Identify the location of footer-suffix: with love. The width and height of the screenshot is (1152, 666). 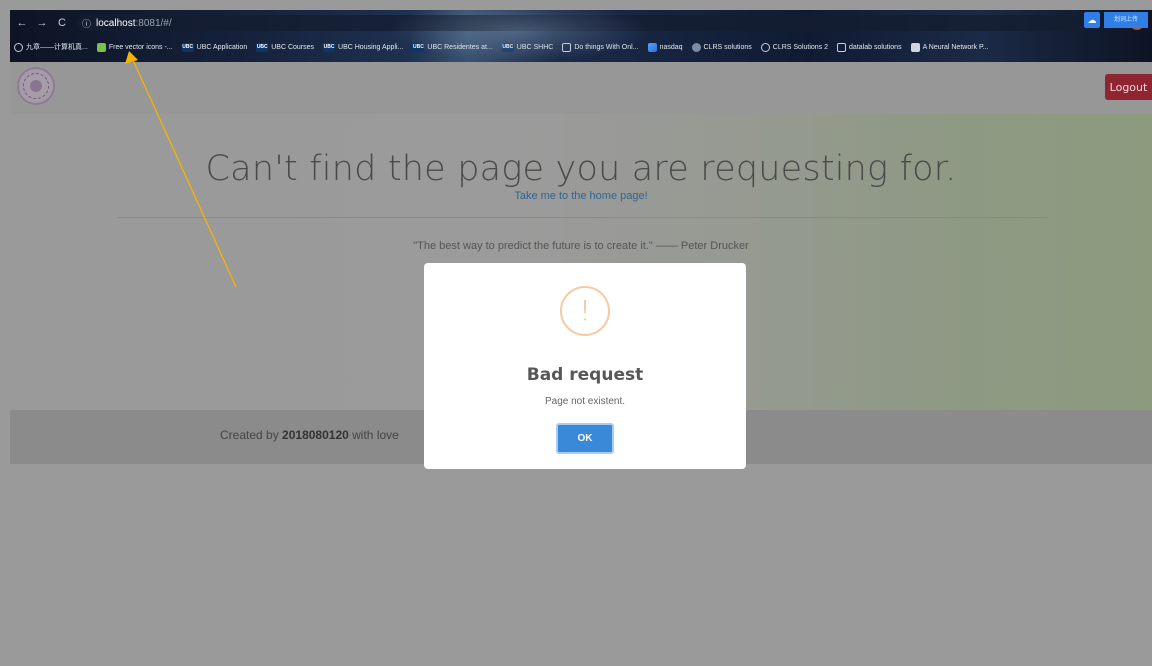
(375, 435).